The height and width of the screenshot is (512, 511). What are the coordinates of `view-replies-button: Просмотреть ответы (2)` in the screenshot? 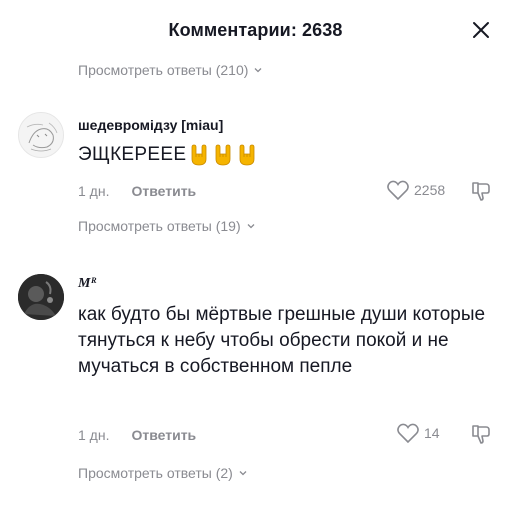 It's located at (163, 473).